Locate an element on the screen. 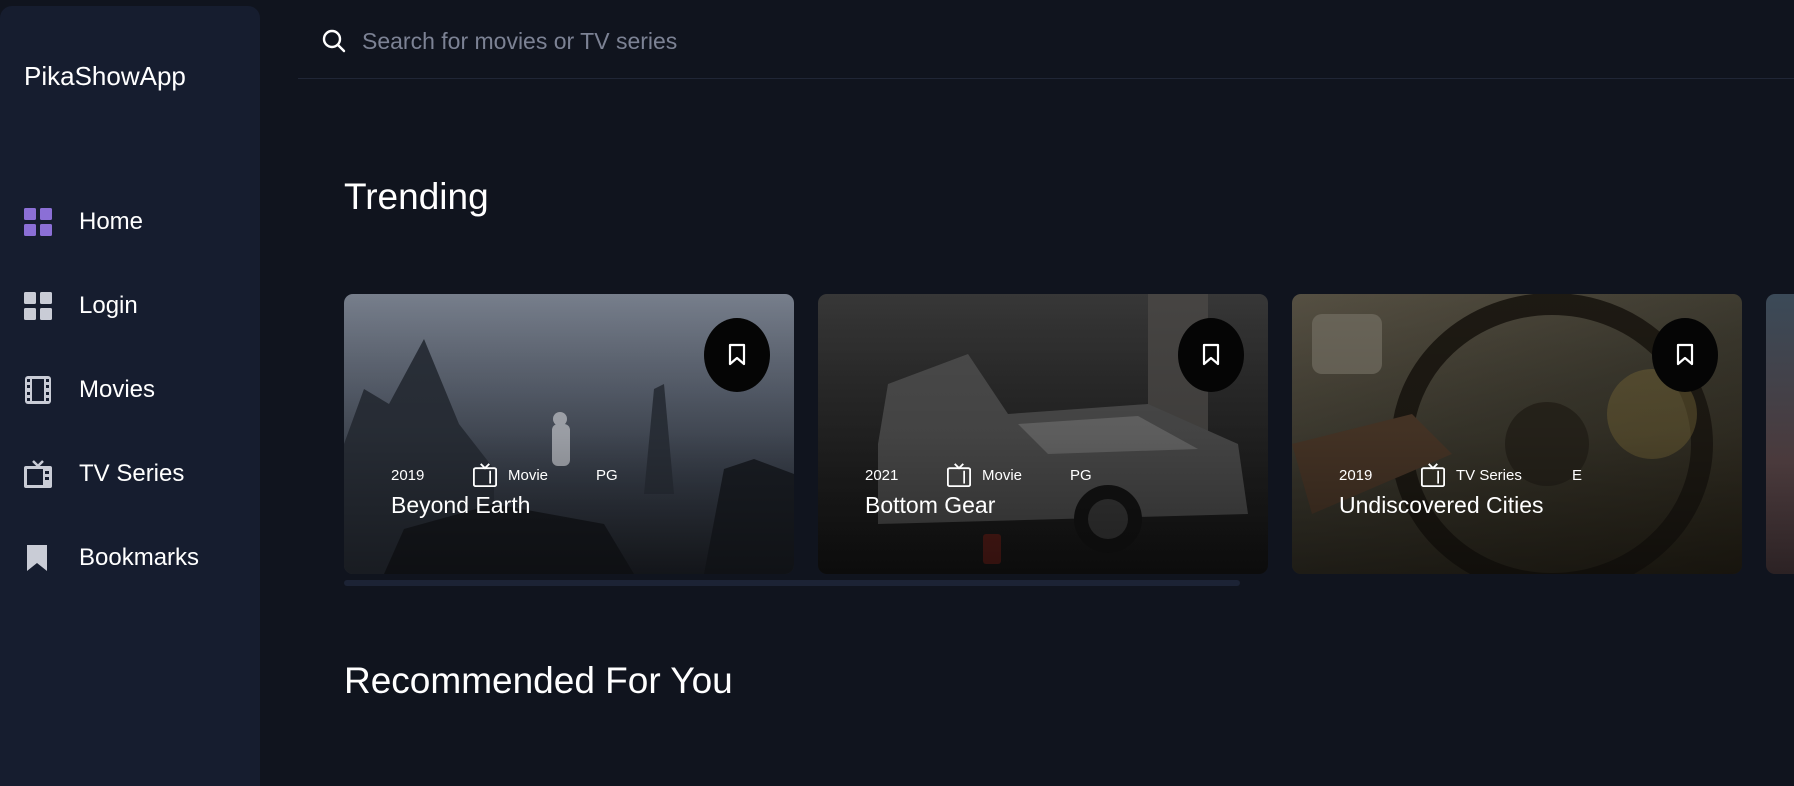  recommended-heading: Recommended For You is located at coordinates (538, 680).